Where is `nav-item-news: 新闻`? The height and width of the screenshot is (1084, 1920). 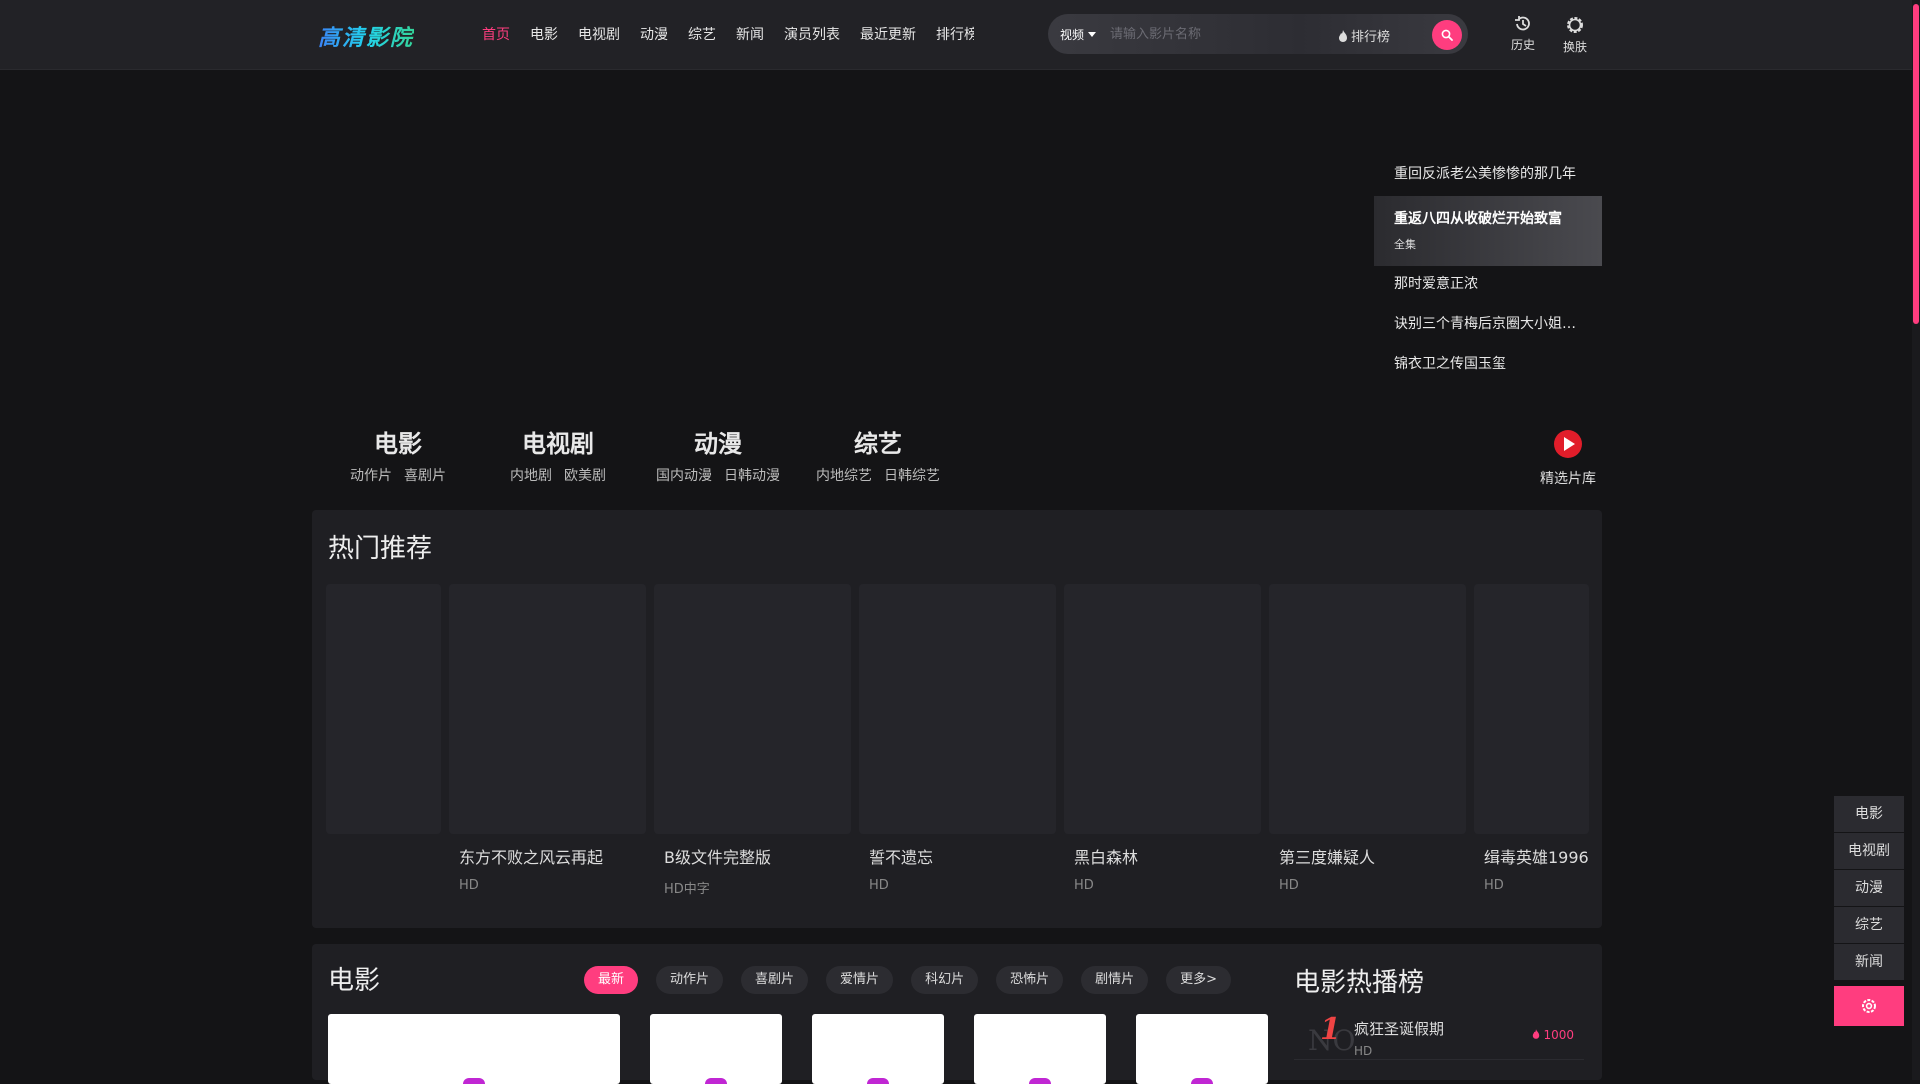
nav-item-news: 新闻 is located at coordinates (750, 34).